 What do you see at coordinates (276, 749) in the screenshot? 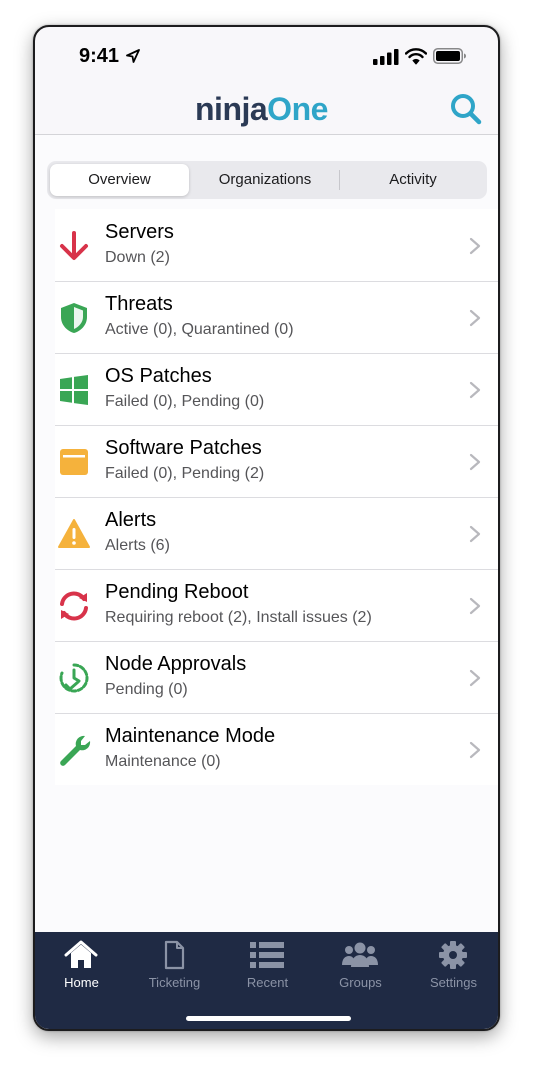
I see `list-item-maintenance-mode: Maintenance Mode Maintenance (0)` at bounding box center [276, 749].